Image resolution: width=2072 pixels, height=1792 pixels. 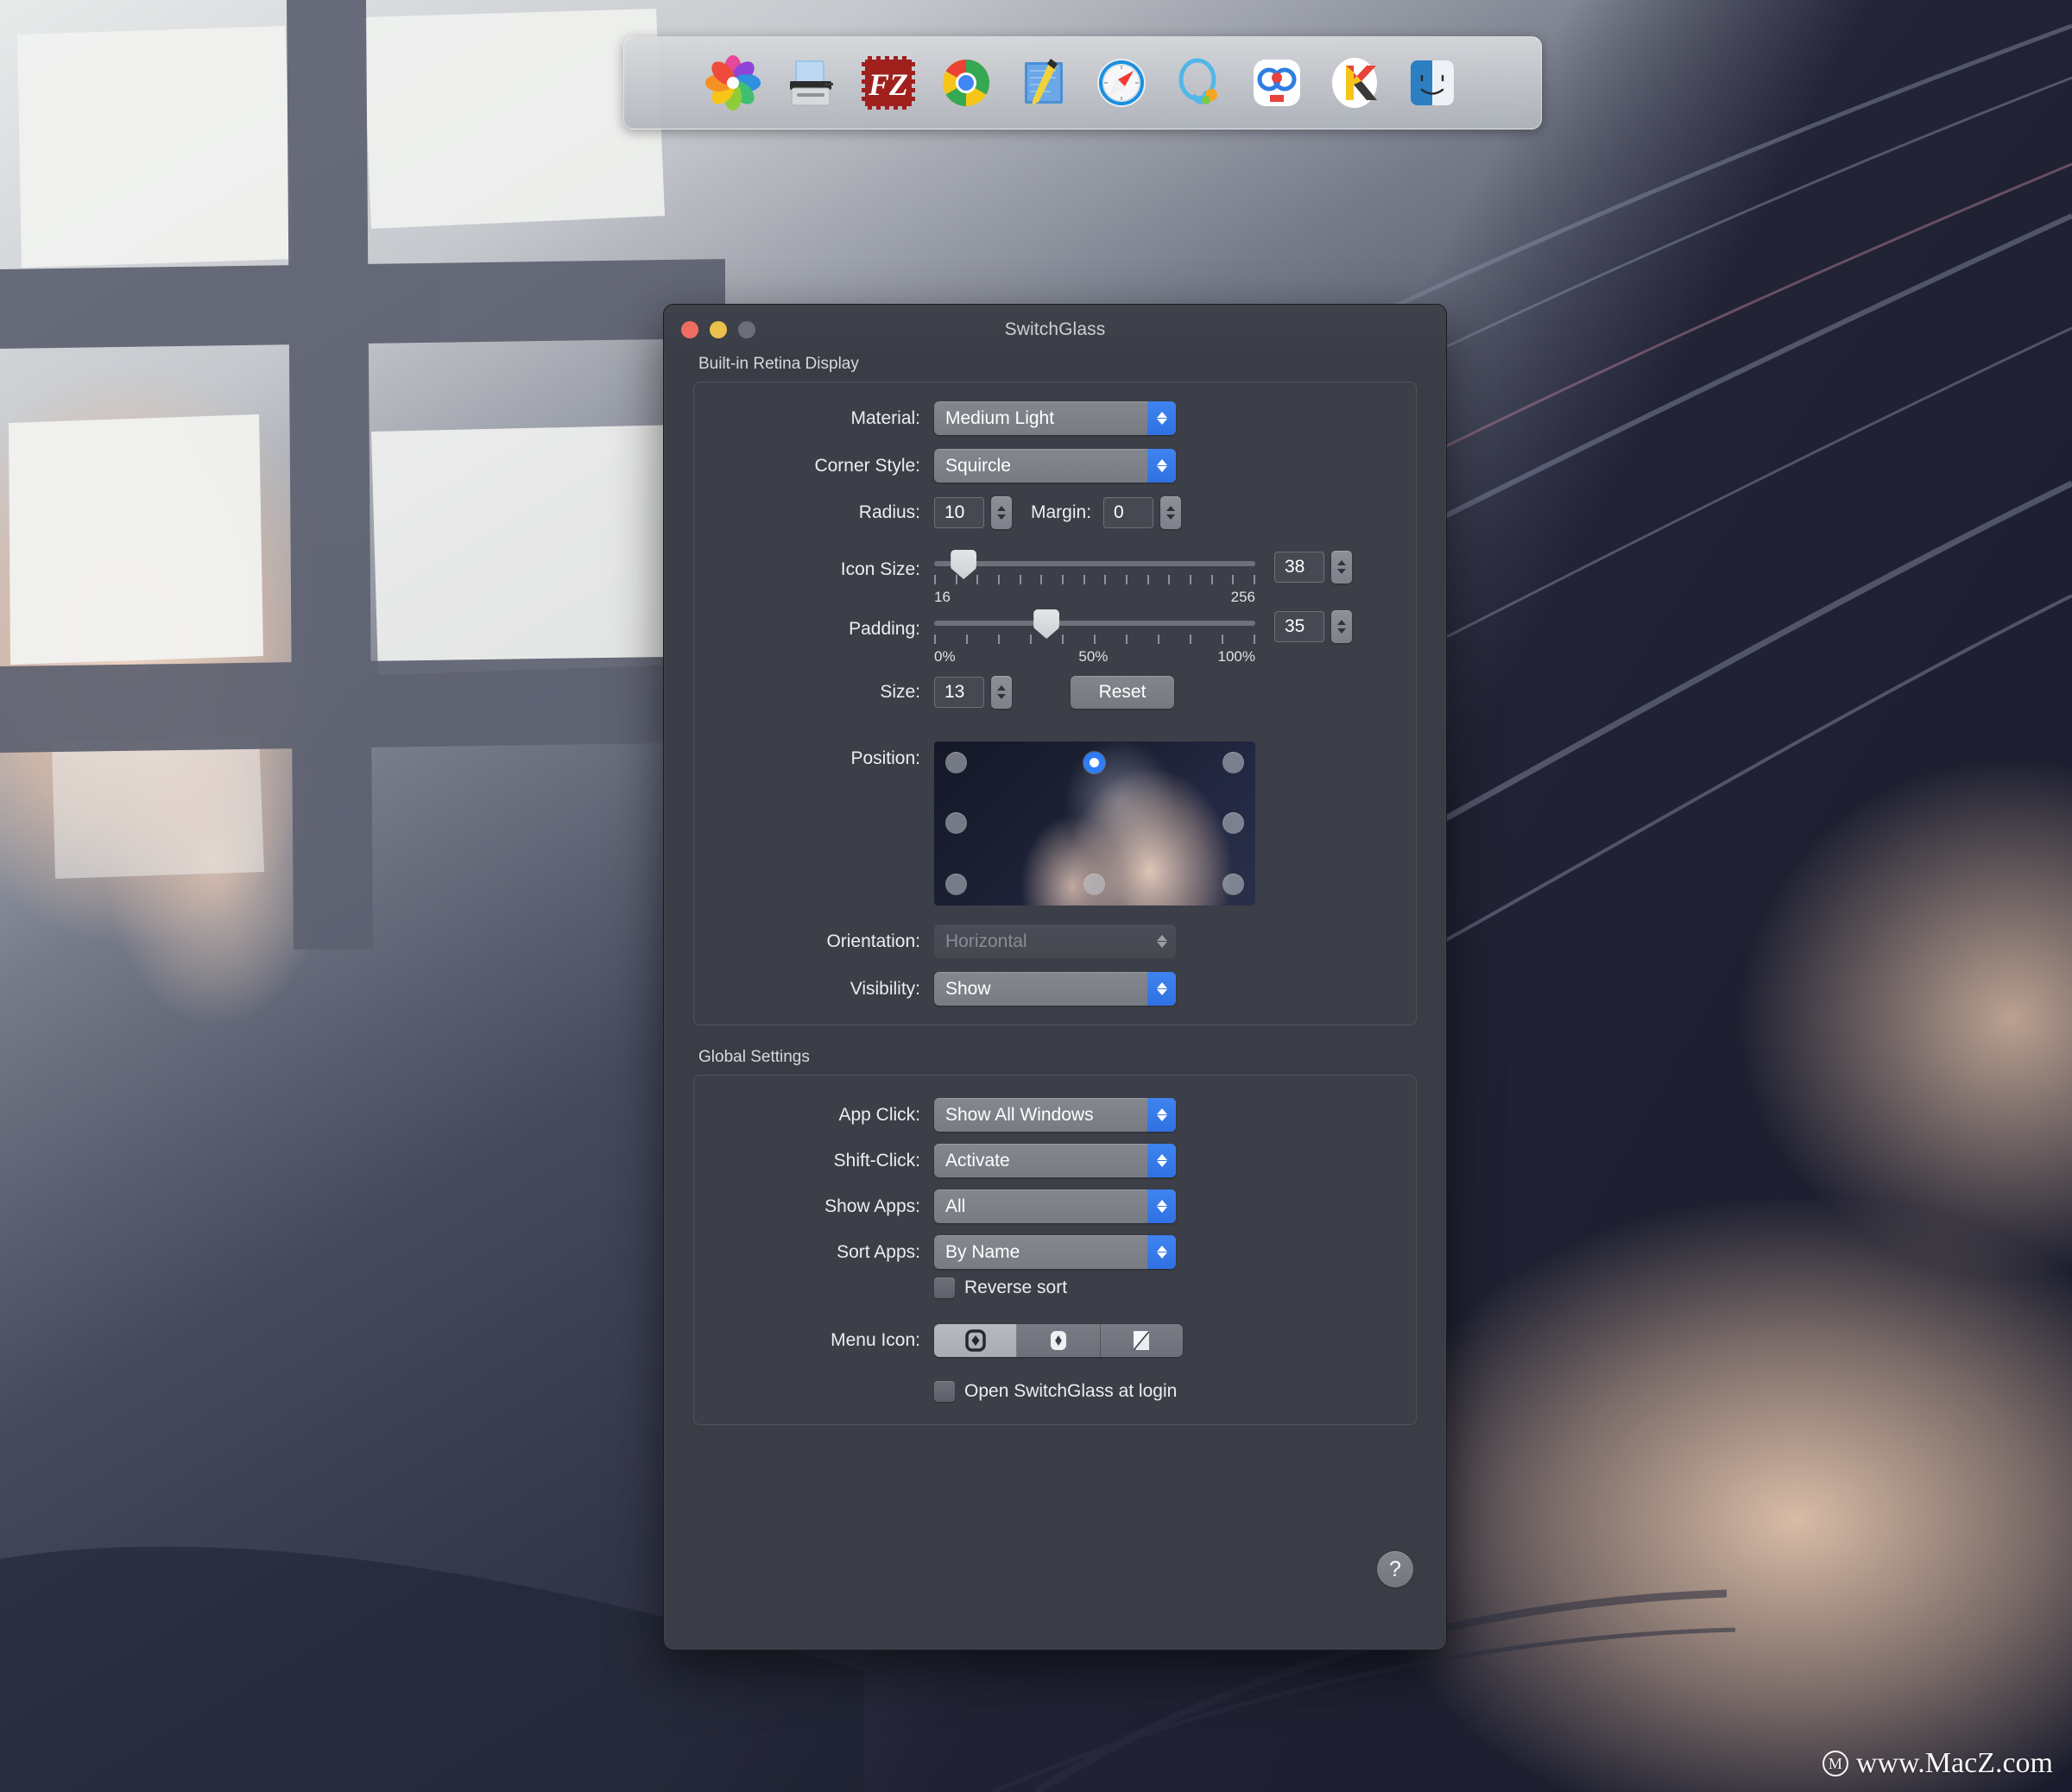 I want to click on open-at-login-checkbox, so click(x=944, y=1391).